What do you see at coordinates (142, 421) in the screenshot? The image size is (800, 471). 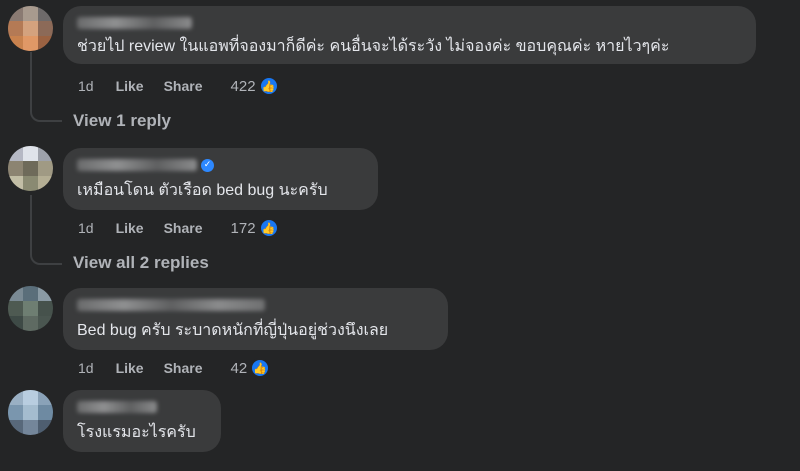 I see `comment-bubble: โรงแรมอะไรครับ` at bounding box center [142, 421].